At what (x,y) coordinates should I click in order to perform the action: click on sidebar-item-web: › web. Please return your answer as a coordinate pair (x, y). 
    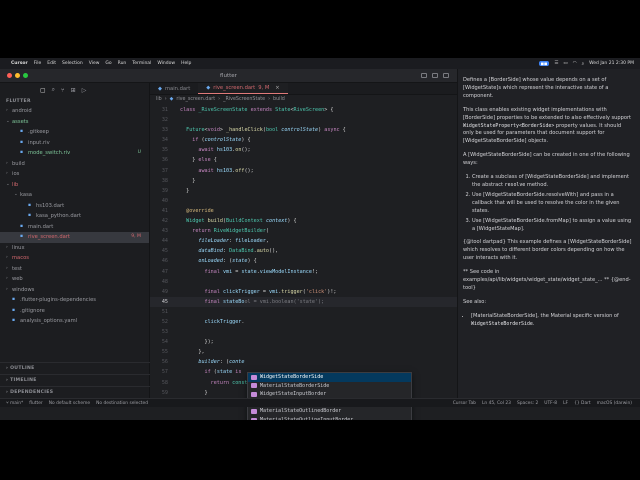
    Looking at the image, I should click on (74, 279).